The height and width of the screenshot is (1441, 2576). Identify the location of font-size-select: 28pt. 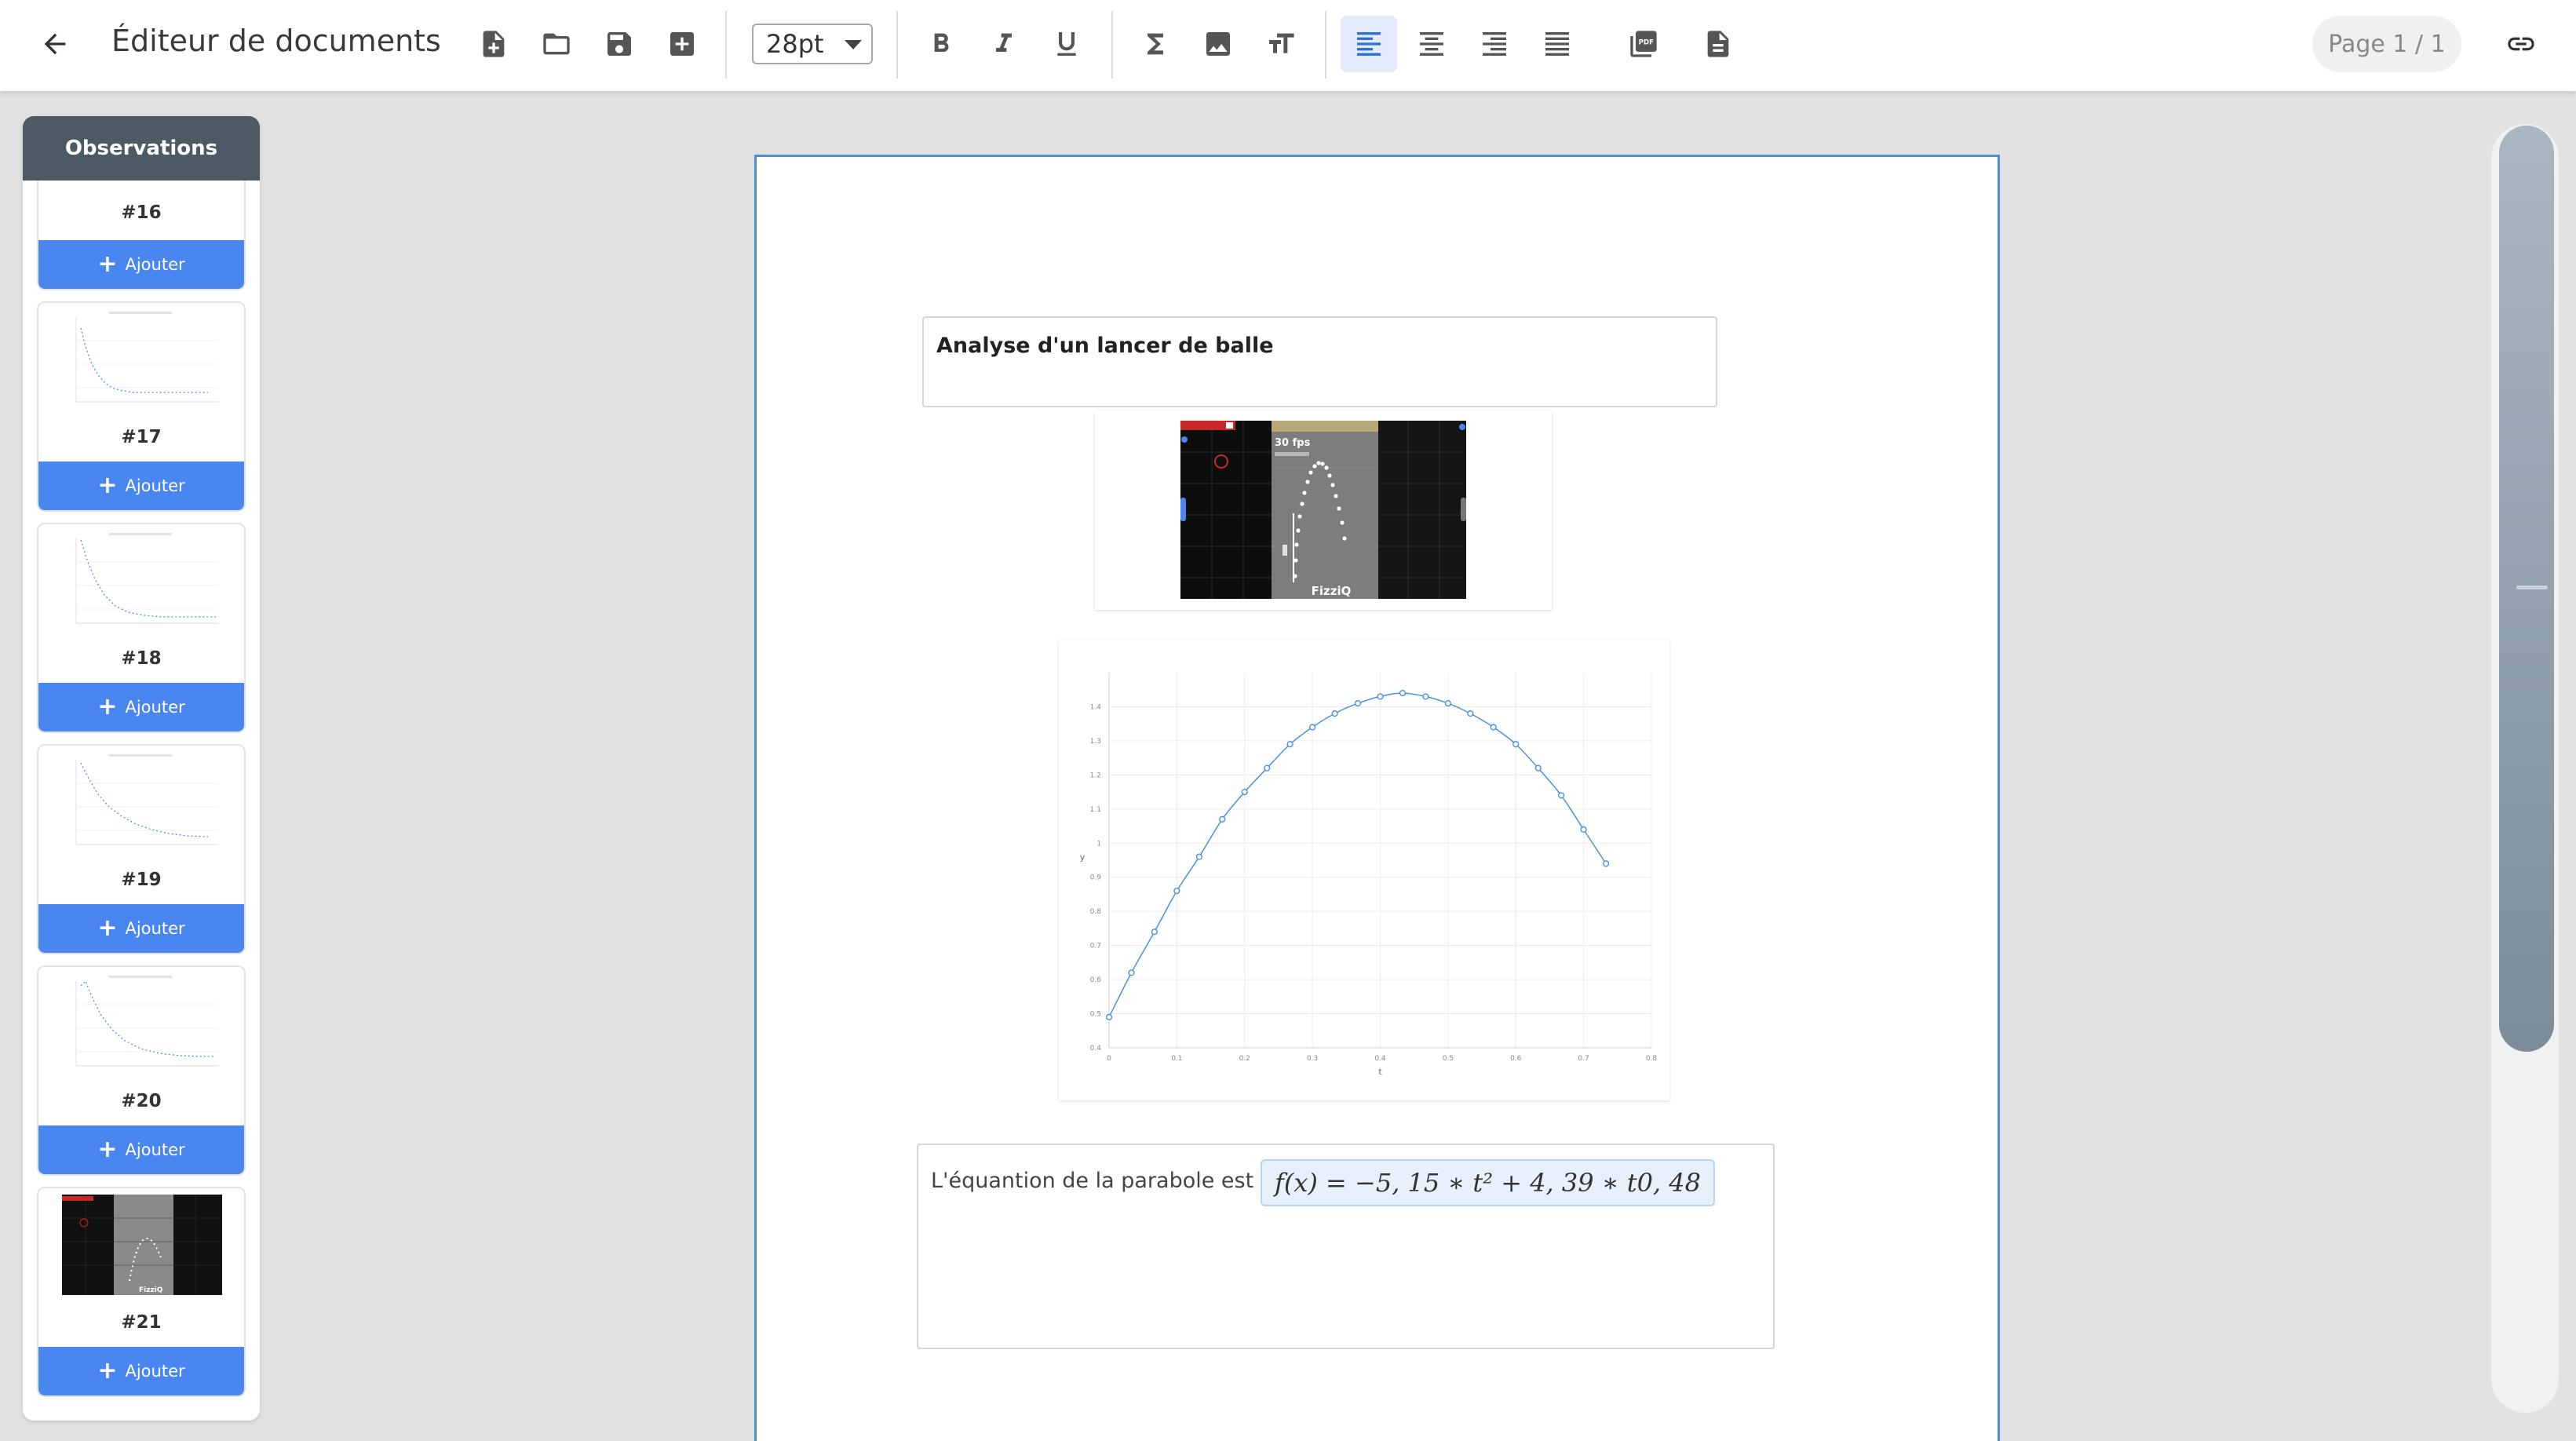
(813, 44).